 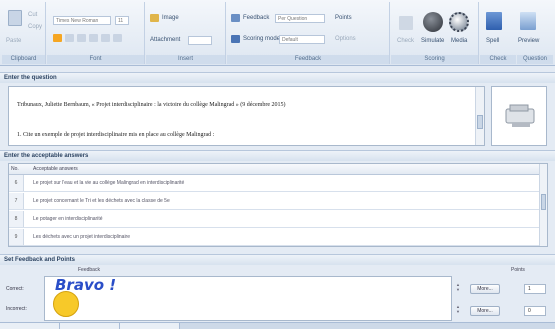 I want to click on check-group-label: Check, so click(x=498, y=59).